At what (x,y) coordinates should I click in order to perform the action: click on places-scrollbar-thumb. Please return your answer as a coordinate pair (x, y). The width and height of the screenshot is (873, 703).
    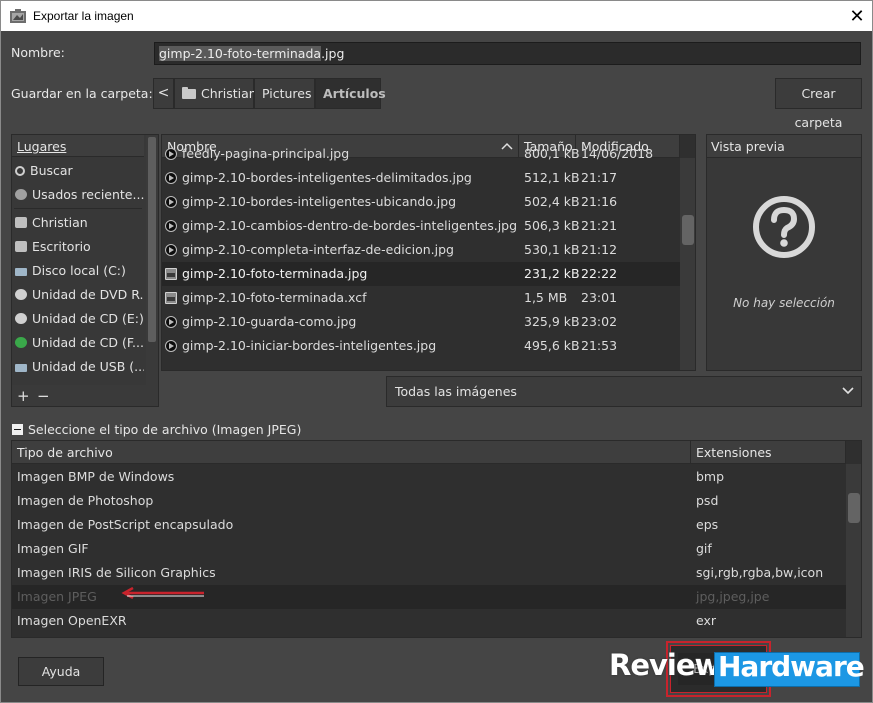
    Looking at the image, I should click on (152, 239).